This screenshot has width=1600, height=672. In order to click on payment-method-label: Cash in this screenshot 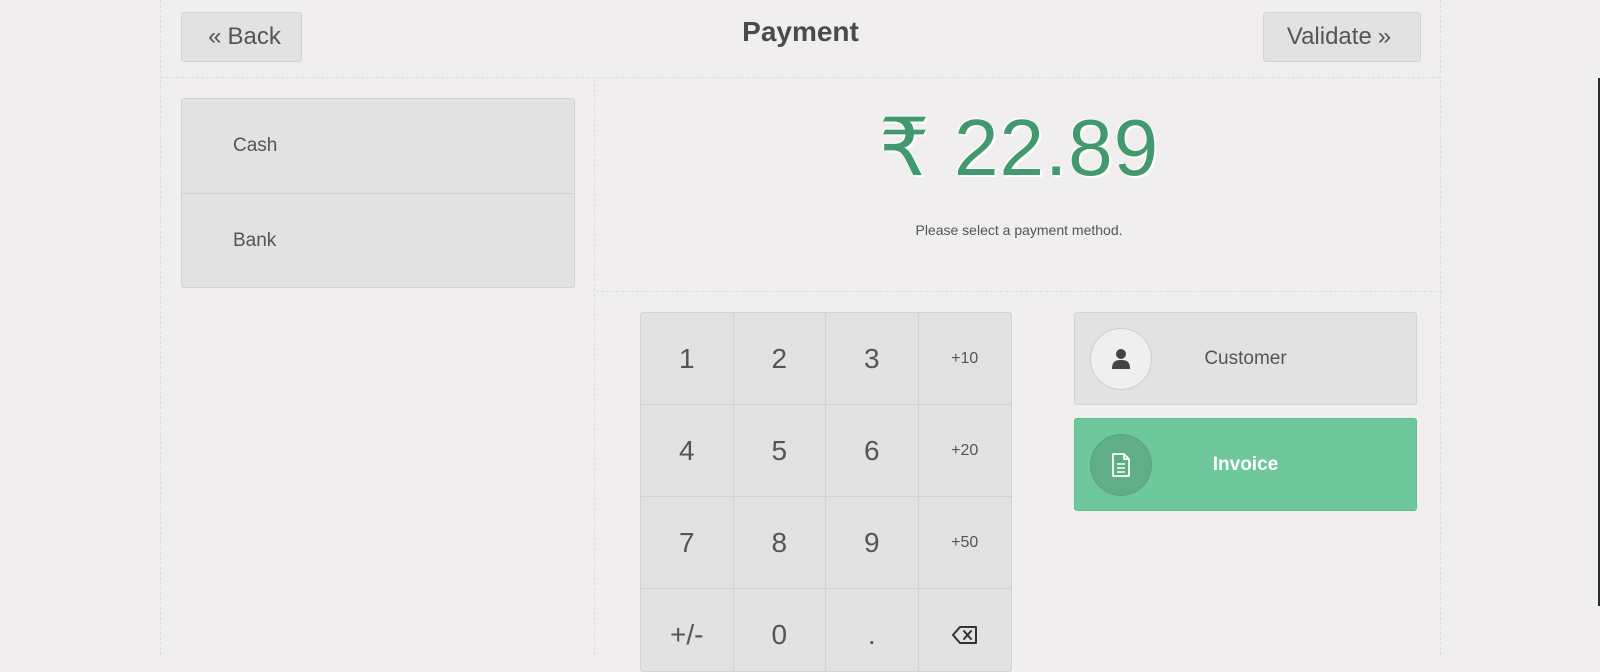, I will do `click(255, 145)`.